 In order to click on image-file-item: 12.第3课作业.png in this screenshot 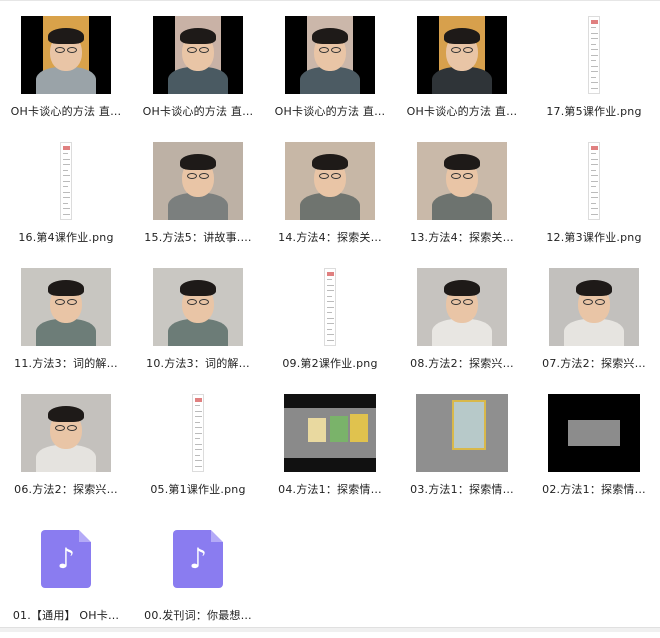, I will do `click(594, 197)`.